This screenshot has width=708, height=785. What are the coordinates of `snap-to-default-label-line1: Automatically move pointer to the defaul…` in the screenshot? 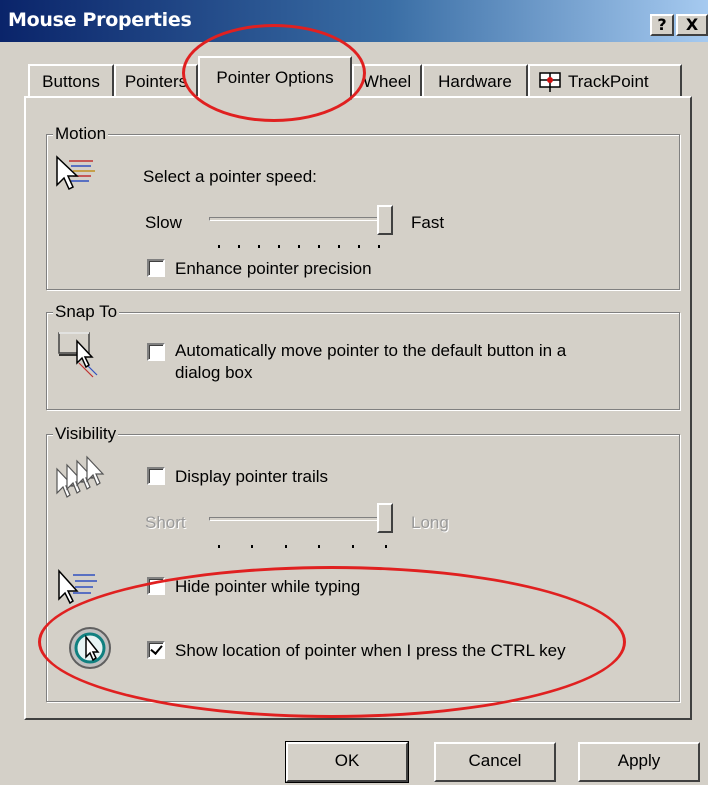 It's located at (371, 350).